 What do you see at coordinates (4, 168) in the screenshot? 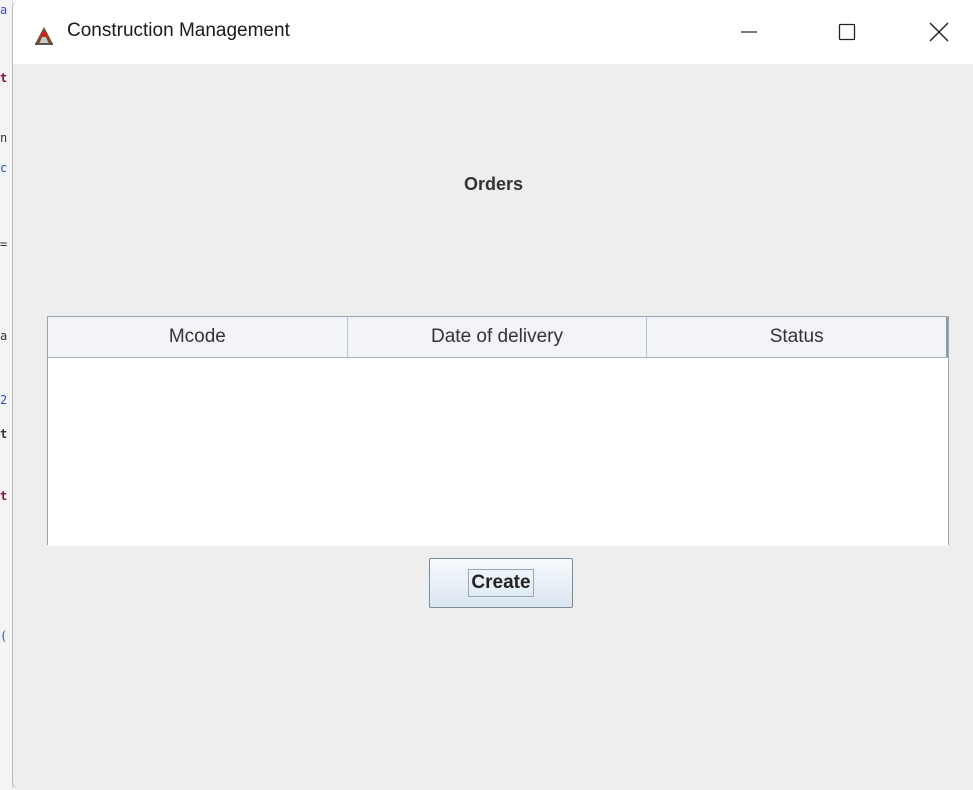
I see `background-glyph: c` at bounding box center [4, 168].